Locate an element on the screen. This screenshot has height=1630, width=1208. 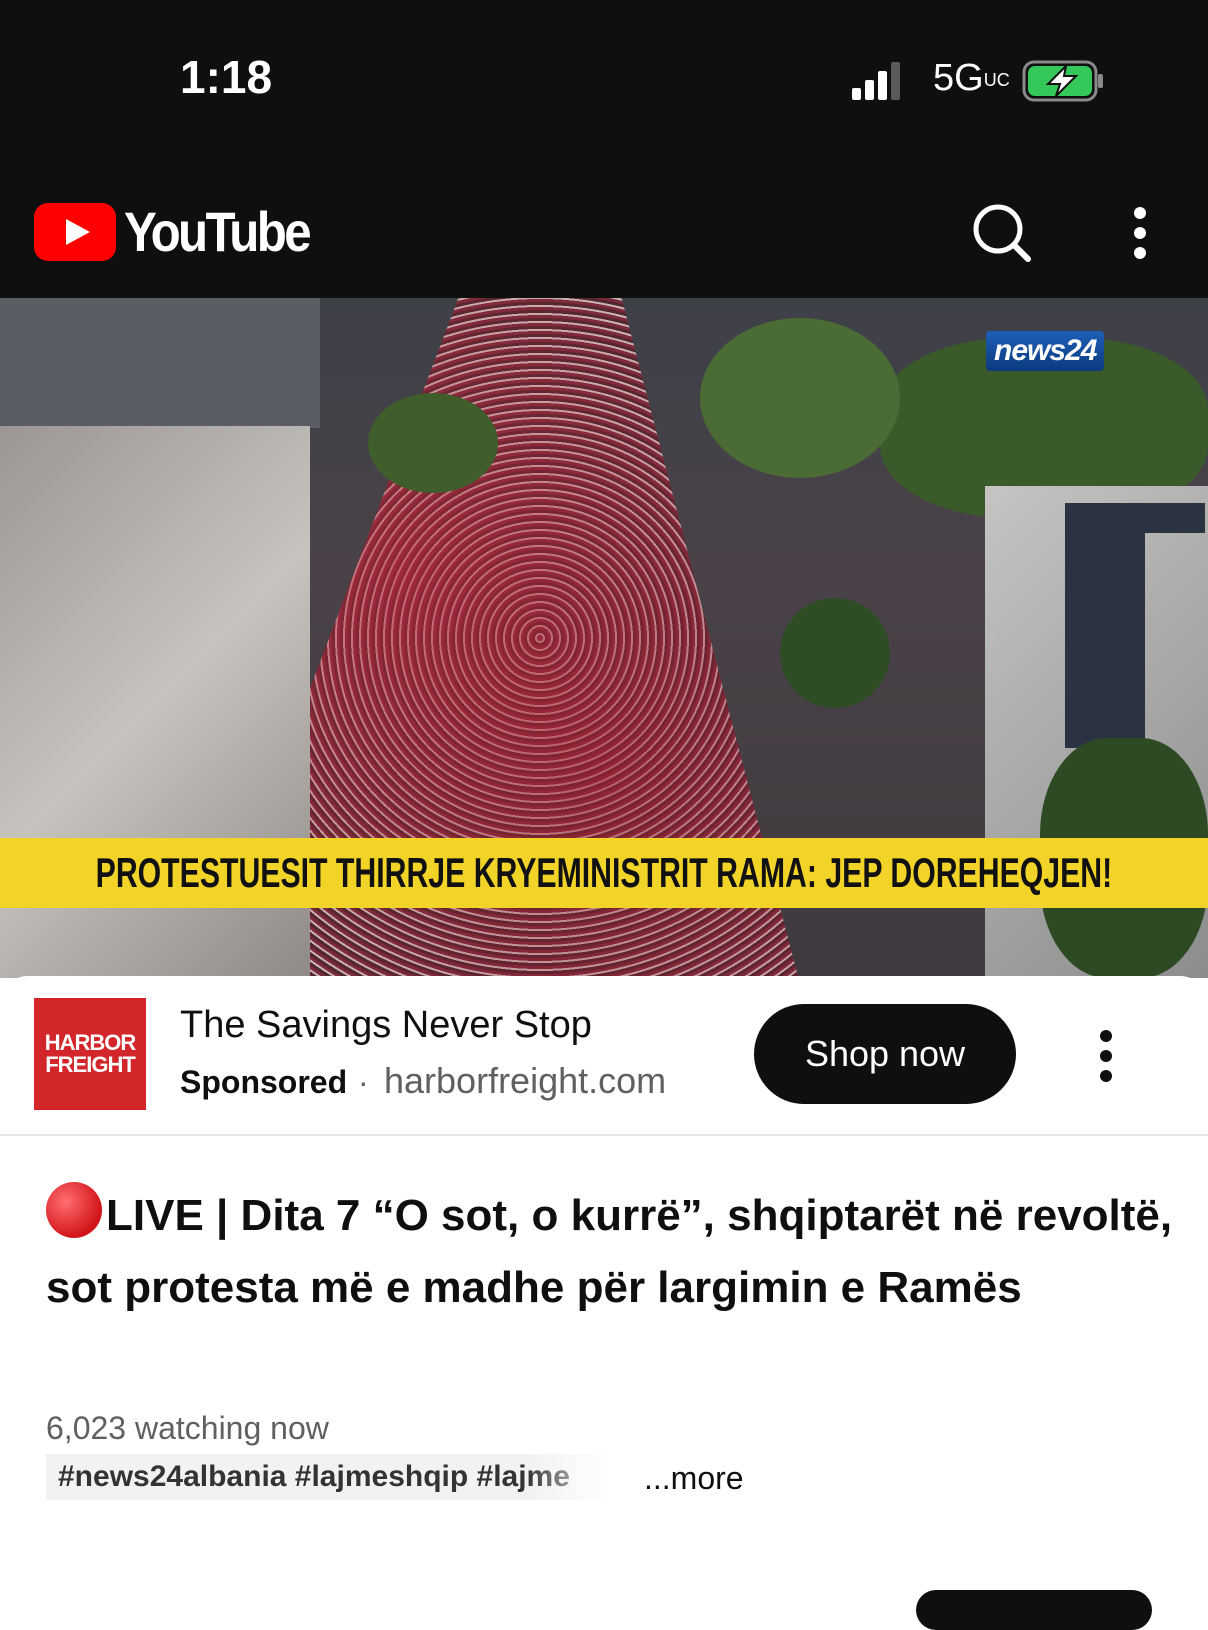
bottom-floating-button is located at coordinates (1034, 1610).